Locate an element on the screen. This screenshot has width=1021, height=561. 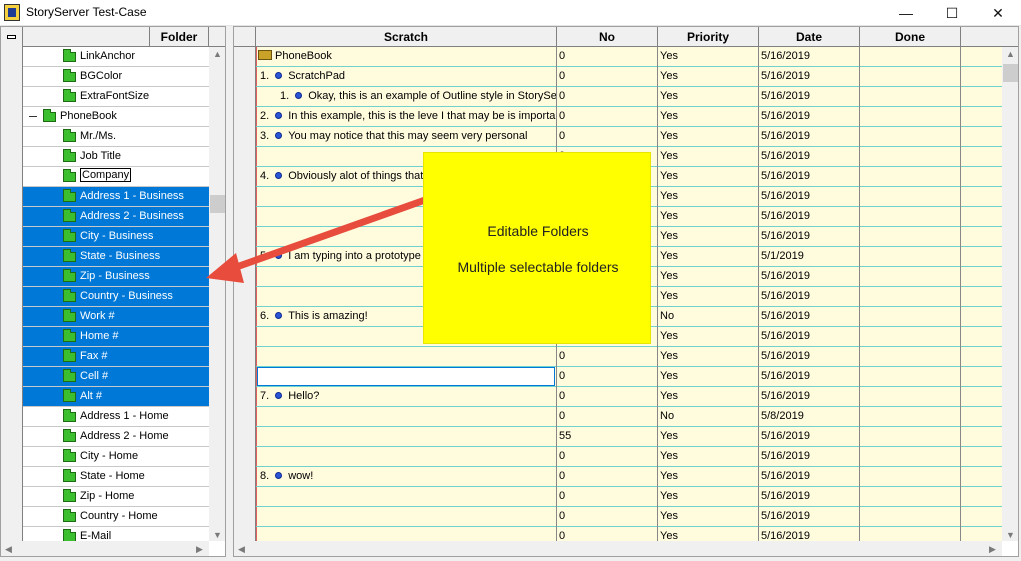
arrow-head is located at coordinates (225, 268).